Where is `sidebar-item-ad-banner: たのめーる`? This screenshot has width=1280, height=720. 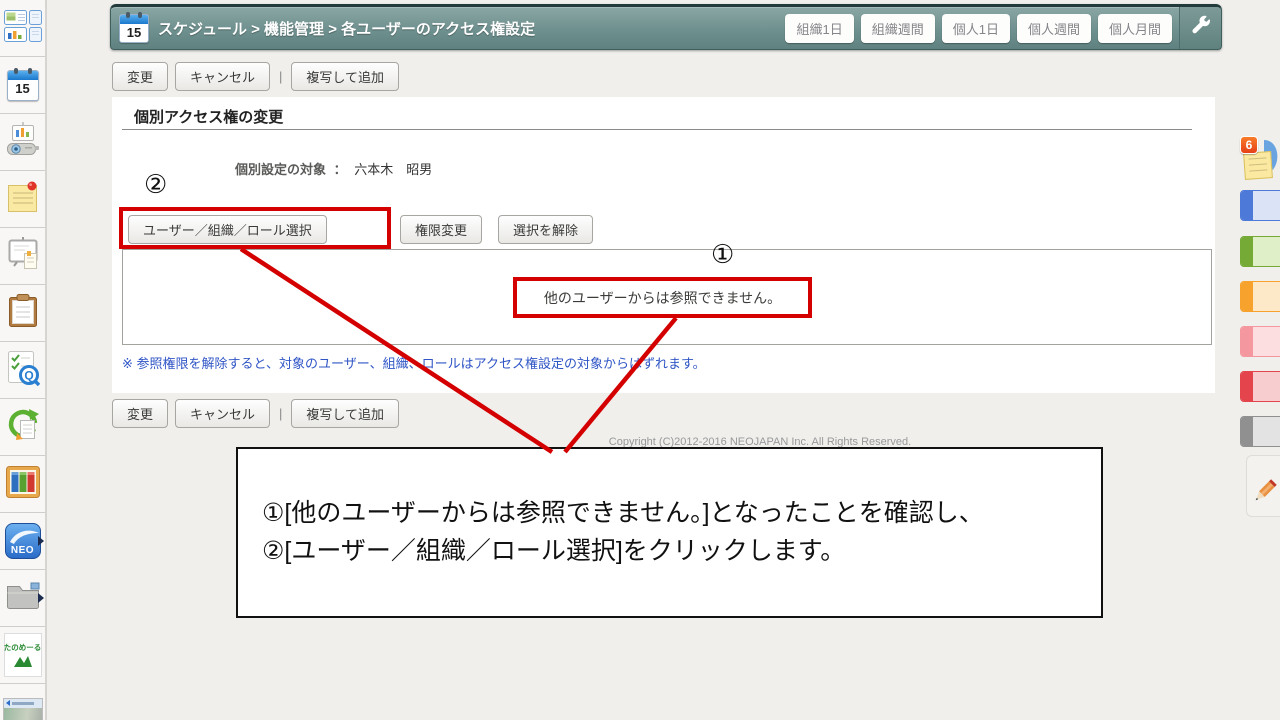
sidebar-item-ad-banner: たのめーる is located at coordinates (22, 655).